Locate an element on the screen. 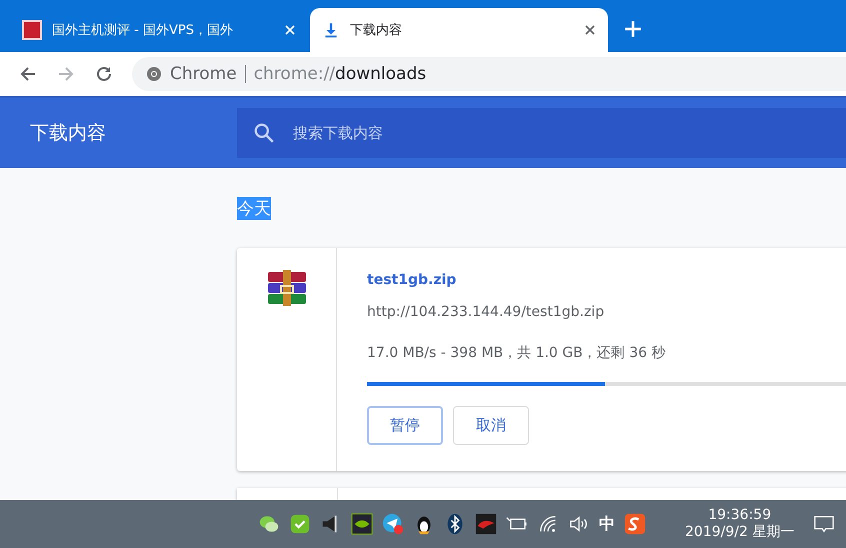  search-field: 搜索下载内容 is located at coordinates (541, 133).